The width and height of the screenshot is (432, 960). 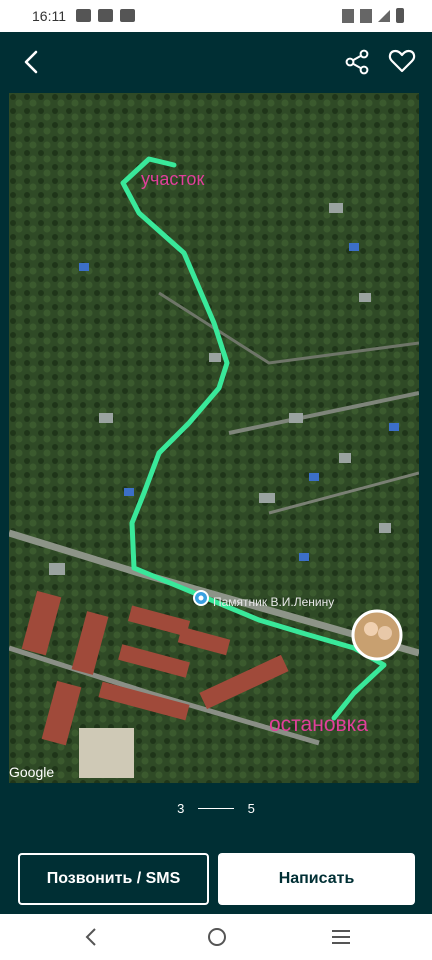 What do you see at coordinates (83, 15) in the screenshot?
I see `image-icon` at bounding box center [83, 15].